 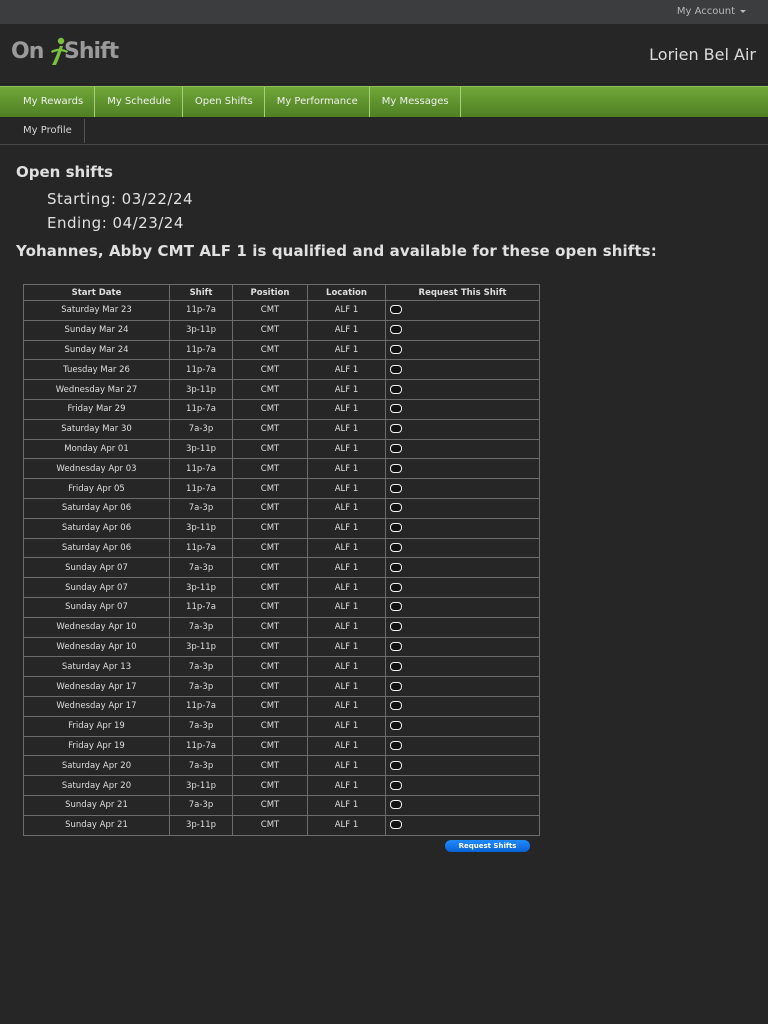 I want to click on cell-start-date: Wednesday Mar 27, so click(x=96, y=389).